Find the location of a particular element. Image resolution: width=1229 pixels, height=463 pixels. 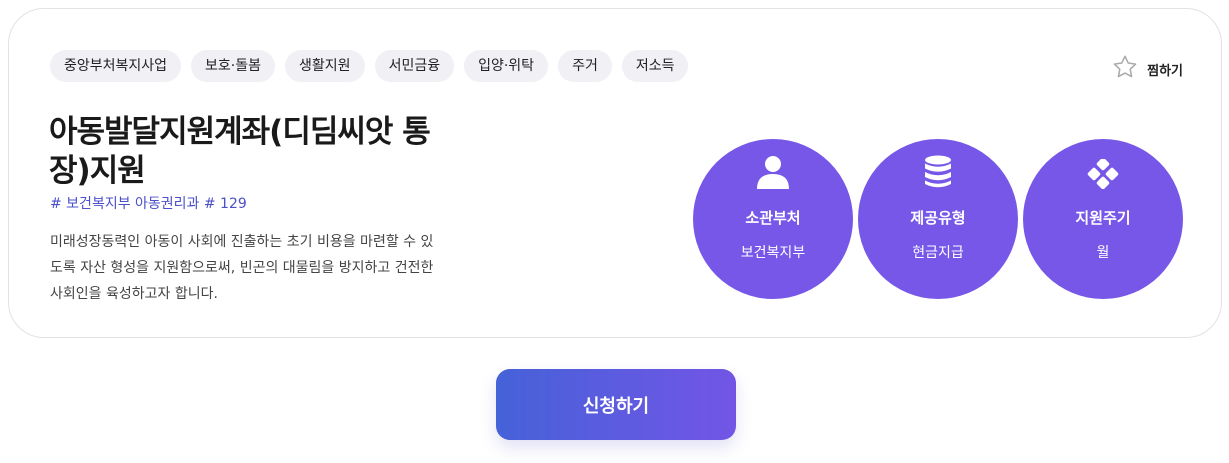

info-department: 소관부처 보건복지부 is located at coordinates (773, 219).